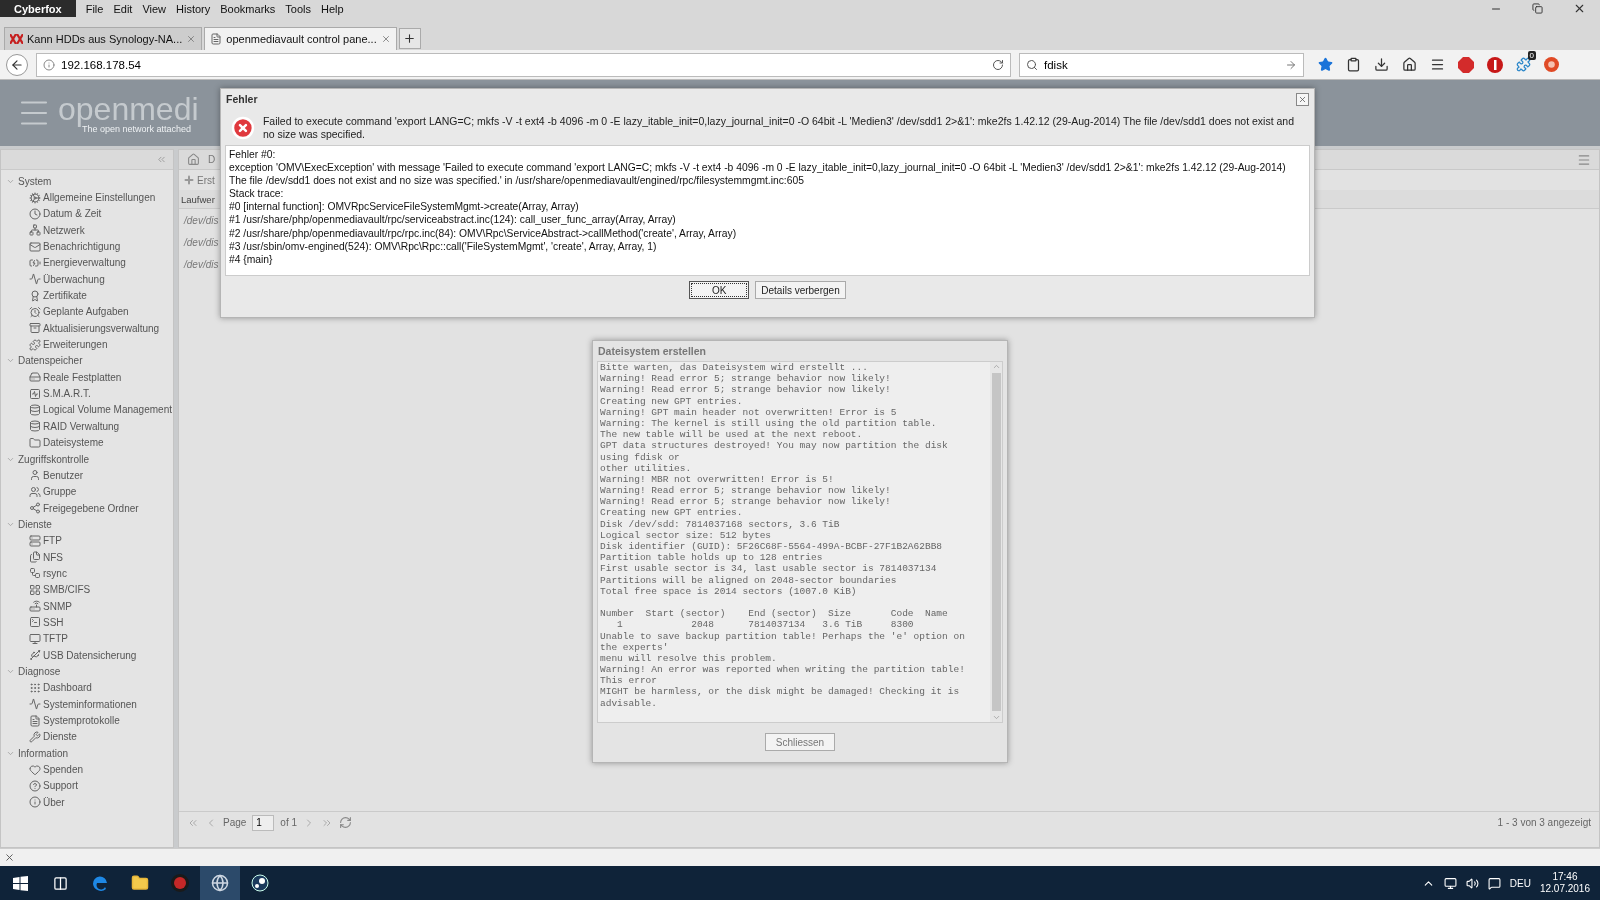  Describe the element at coordinates (409, 38) in the screenshot. I see `new-tab-button` at that location.